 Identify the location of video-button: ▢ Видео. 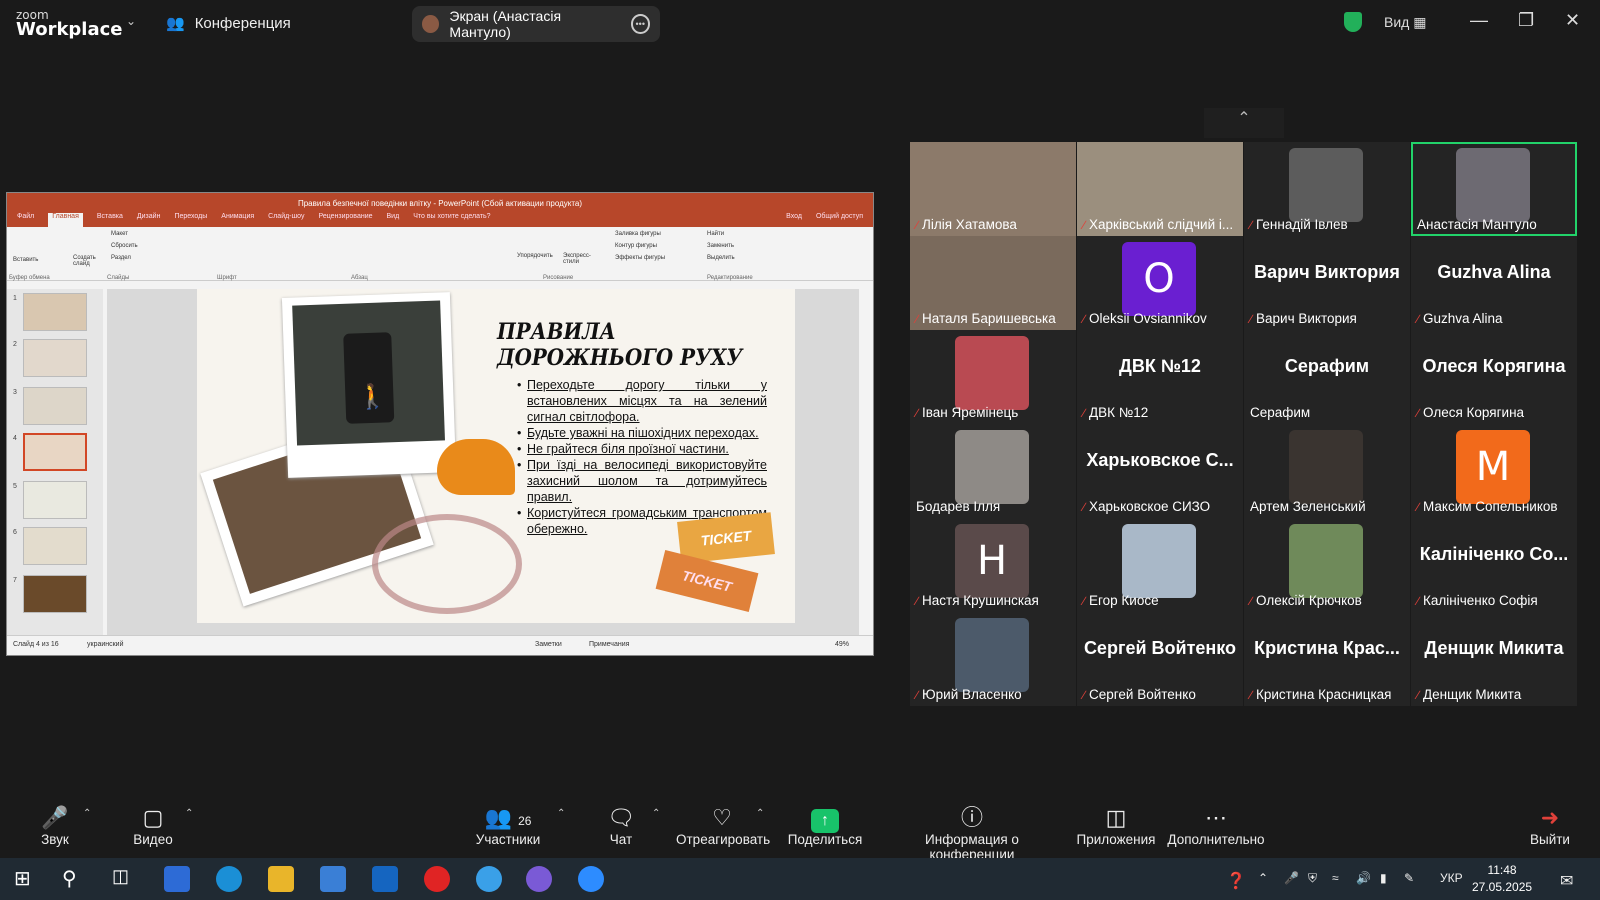
(153, 825).